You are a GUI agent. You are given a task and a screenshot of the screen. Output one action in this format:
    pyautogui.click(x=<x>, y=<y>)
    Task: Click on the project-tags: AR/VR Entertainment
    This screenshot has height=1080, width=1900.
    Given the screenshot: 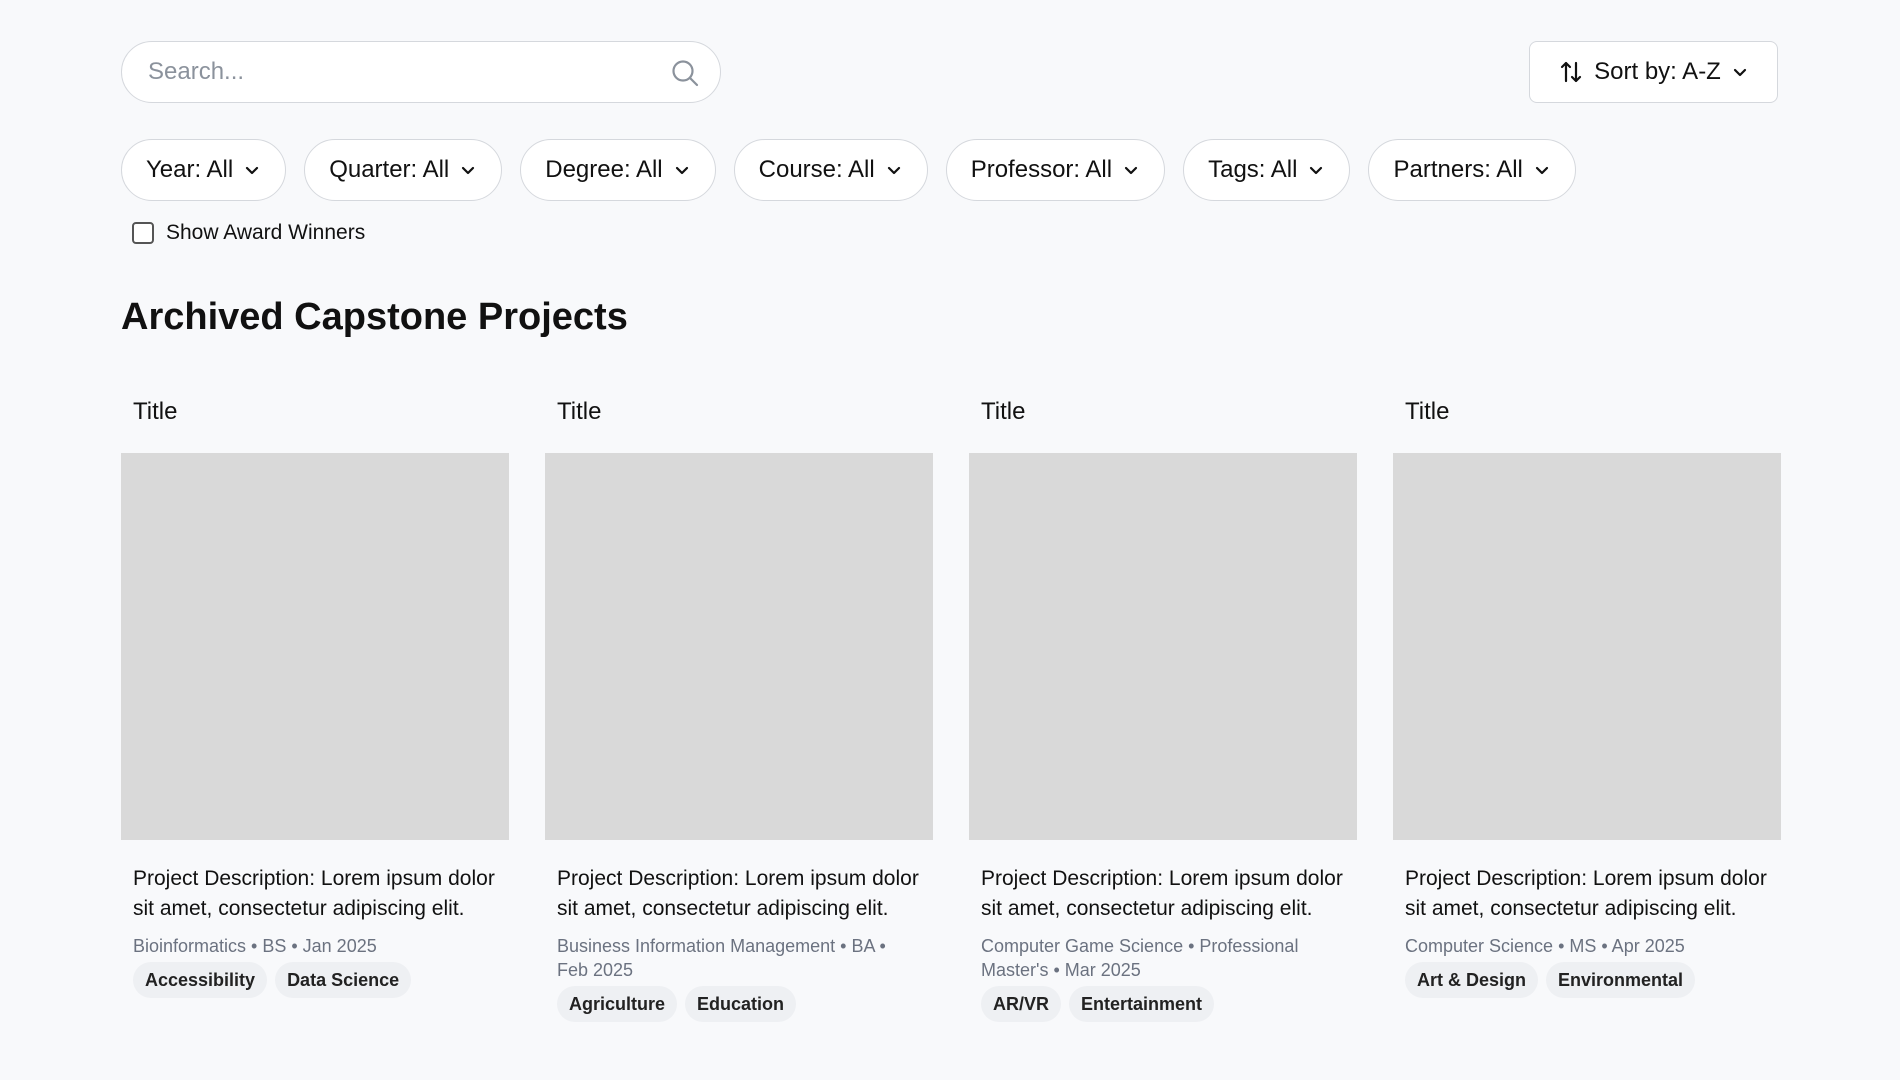 What is the action you would take?
    pyautogui.click(x=1169, y=1004)
    